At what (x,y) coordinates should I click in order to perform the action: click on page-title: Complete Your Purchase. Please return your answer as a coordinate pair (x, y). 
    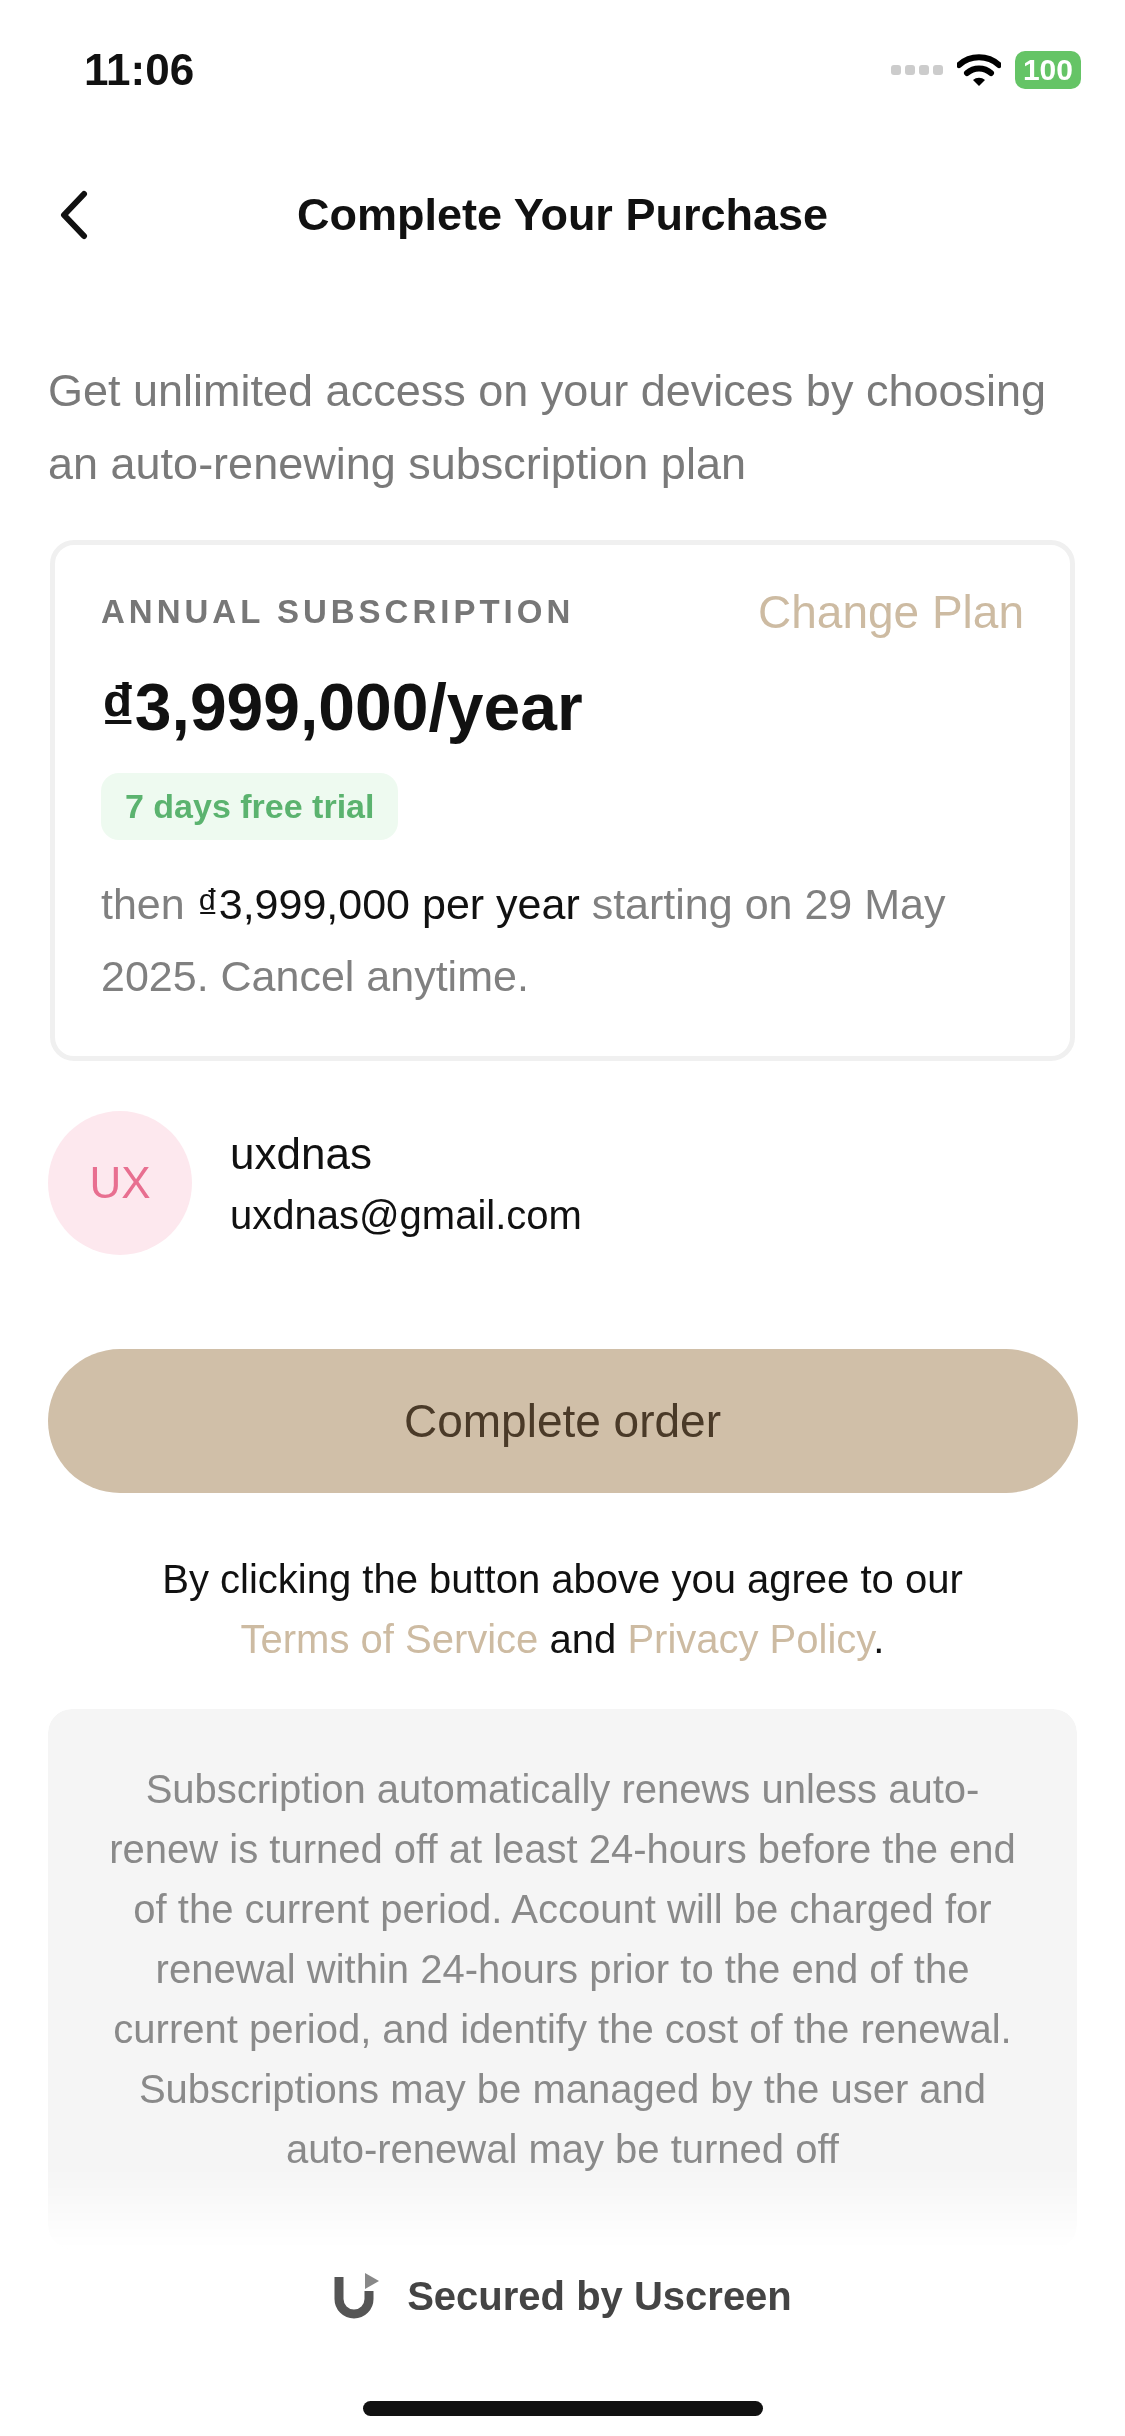
    Looking at the image, I should click on (562, 215).